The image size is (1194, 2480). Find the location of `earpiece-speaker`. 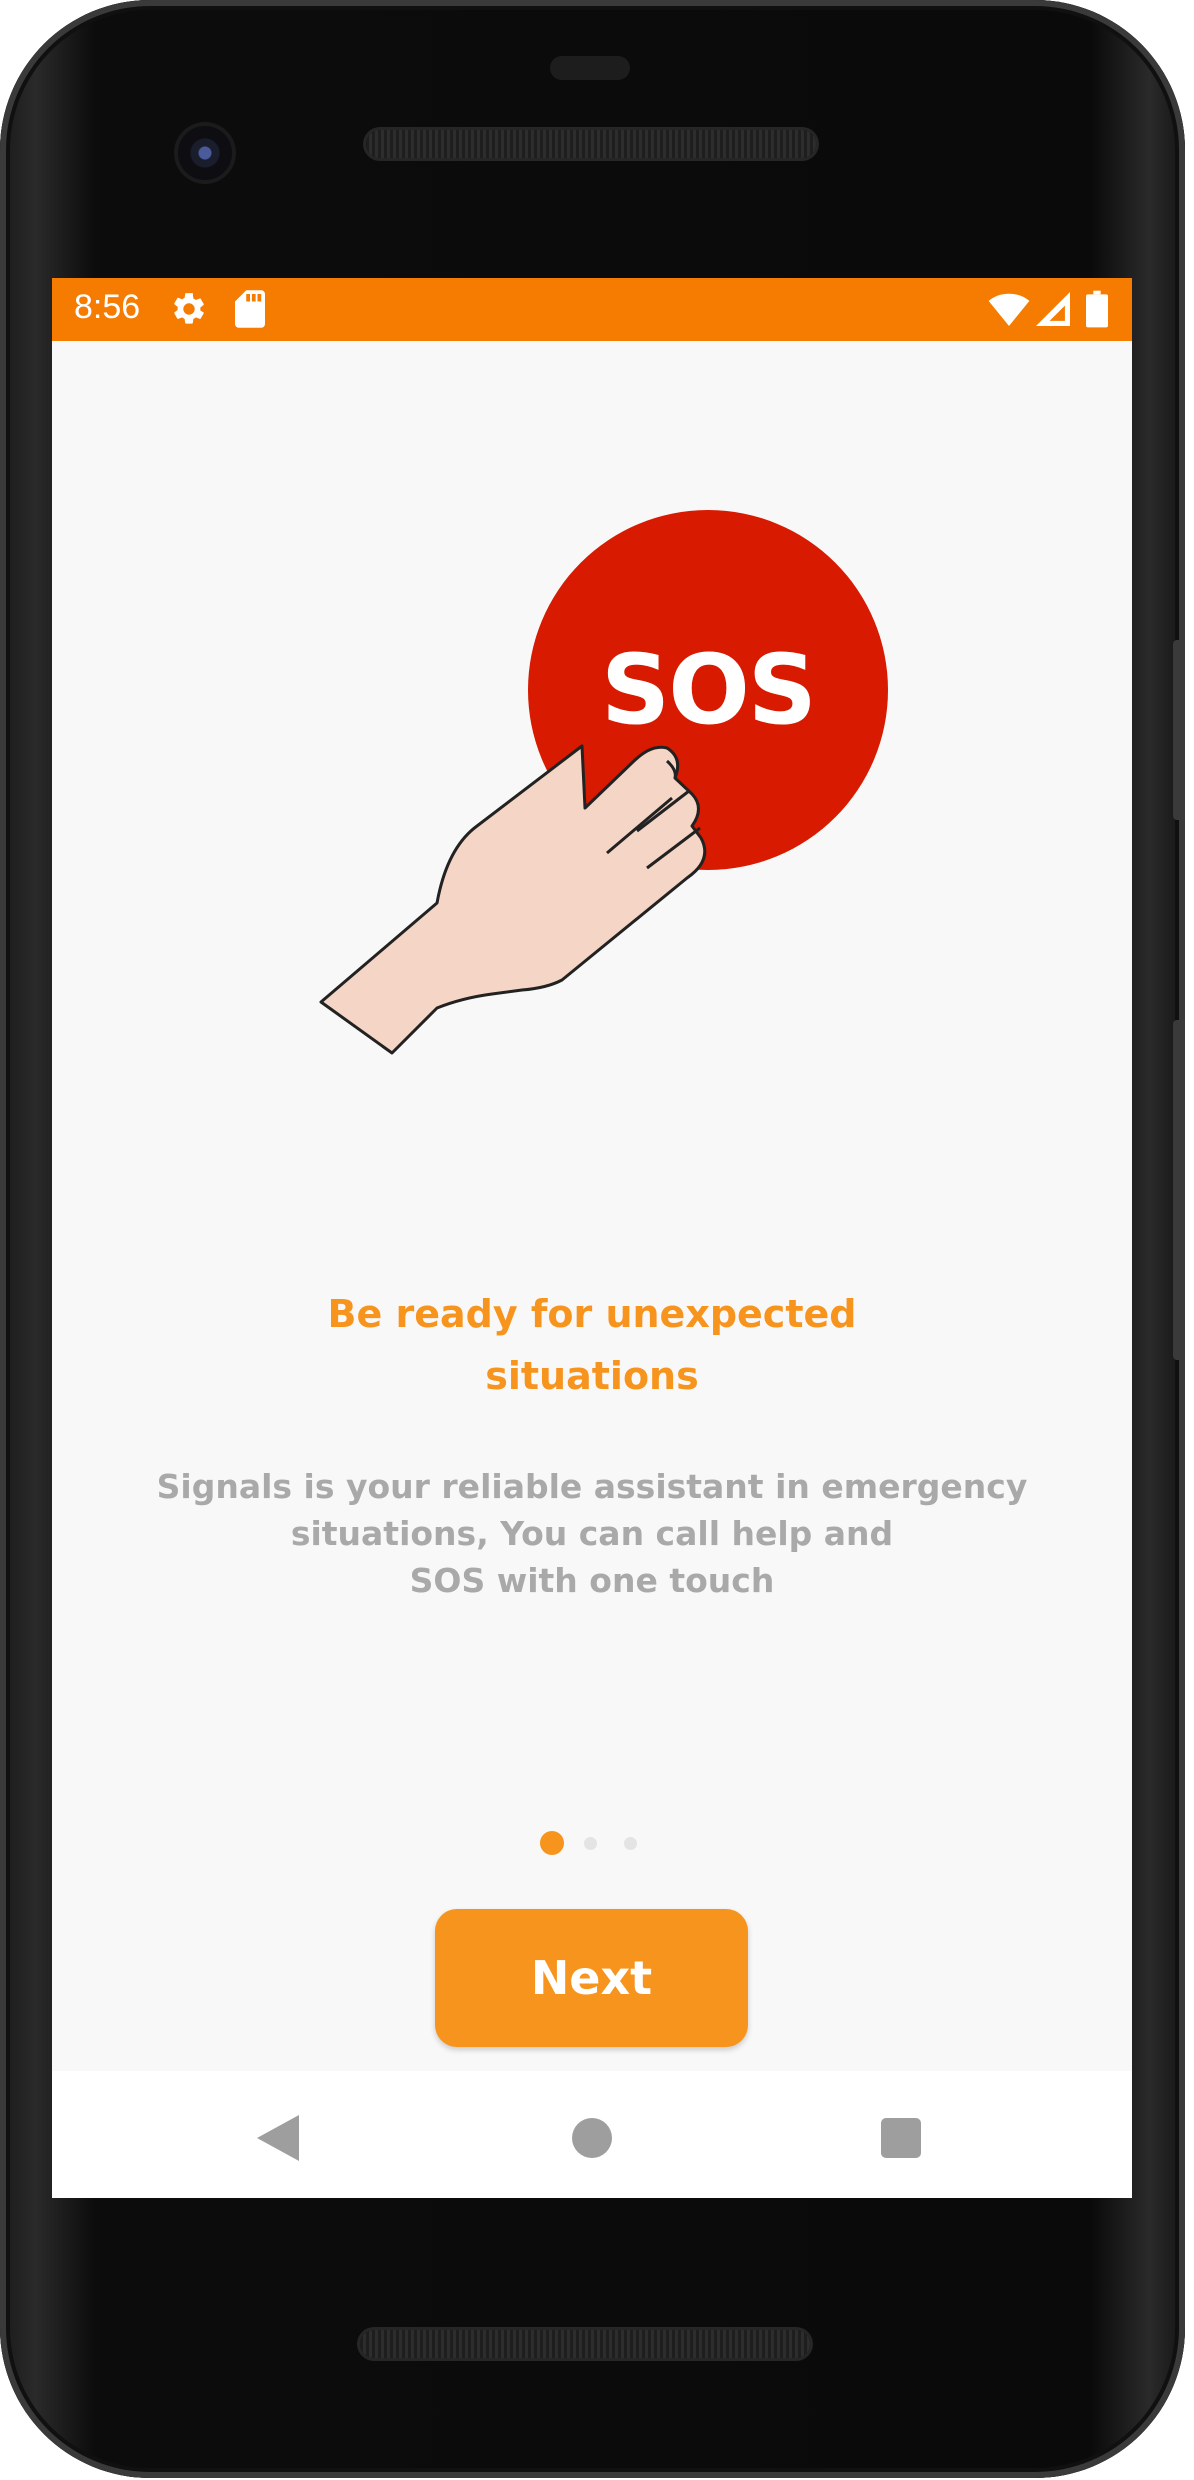

earpiece-speaker is located at coordinates (591, 144).